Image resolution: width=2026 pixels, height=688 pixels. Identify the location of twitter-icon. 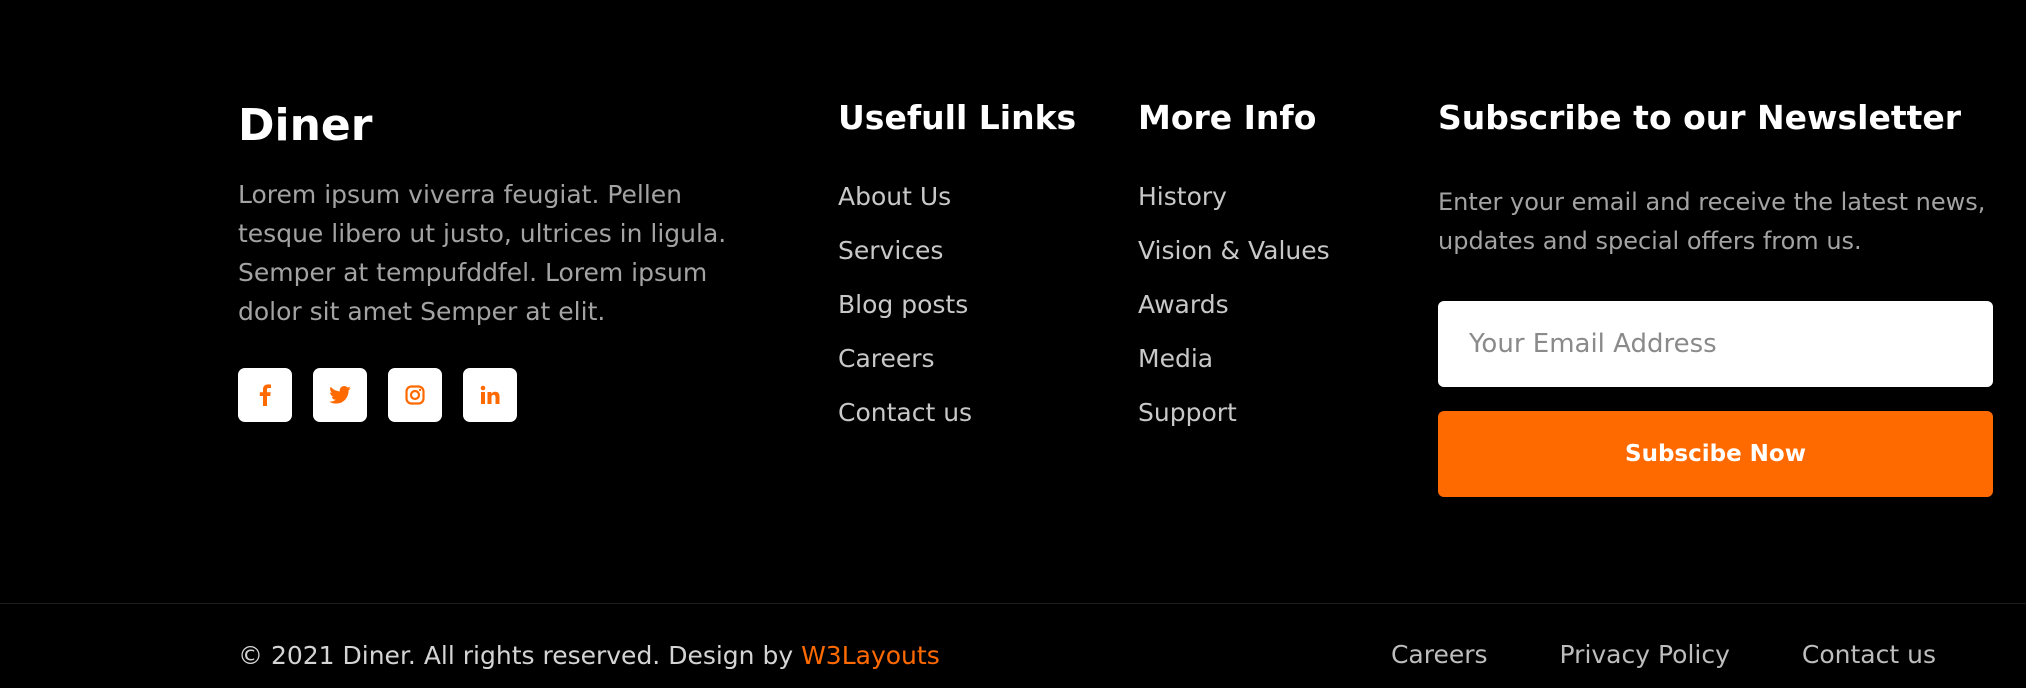
(340, 395).